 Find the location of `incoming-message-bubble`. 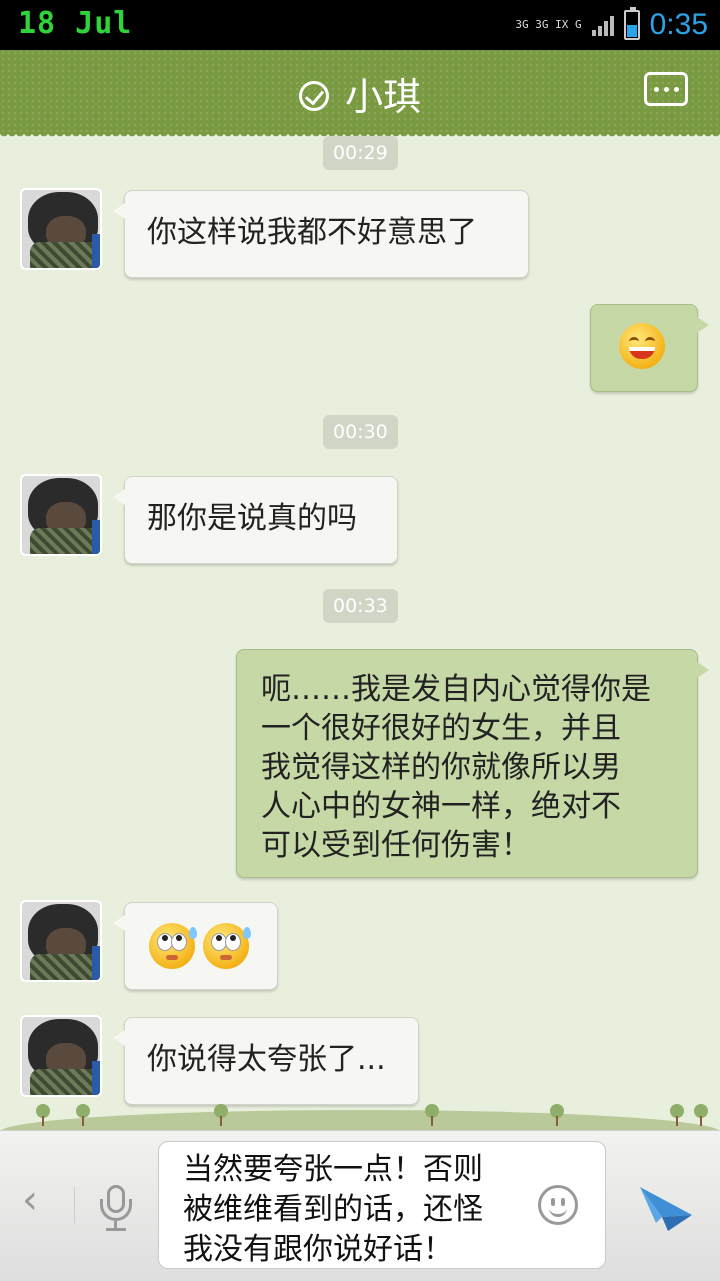

incoming-message-bubble is located at coordinates (195, 946).